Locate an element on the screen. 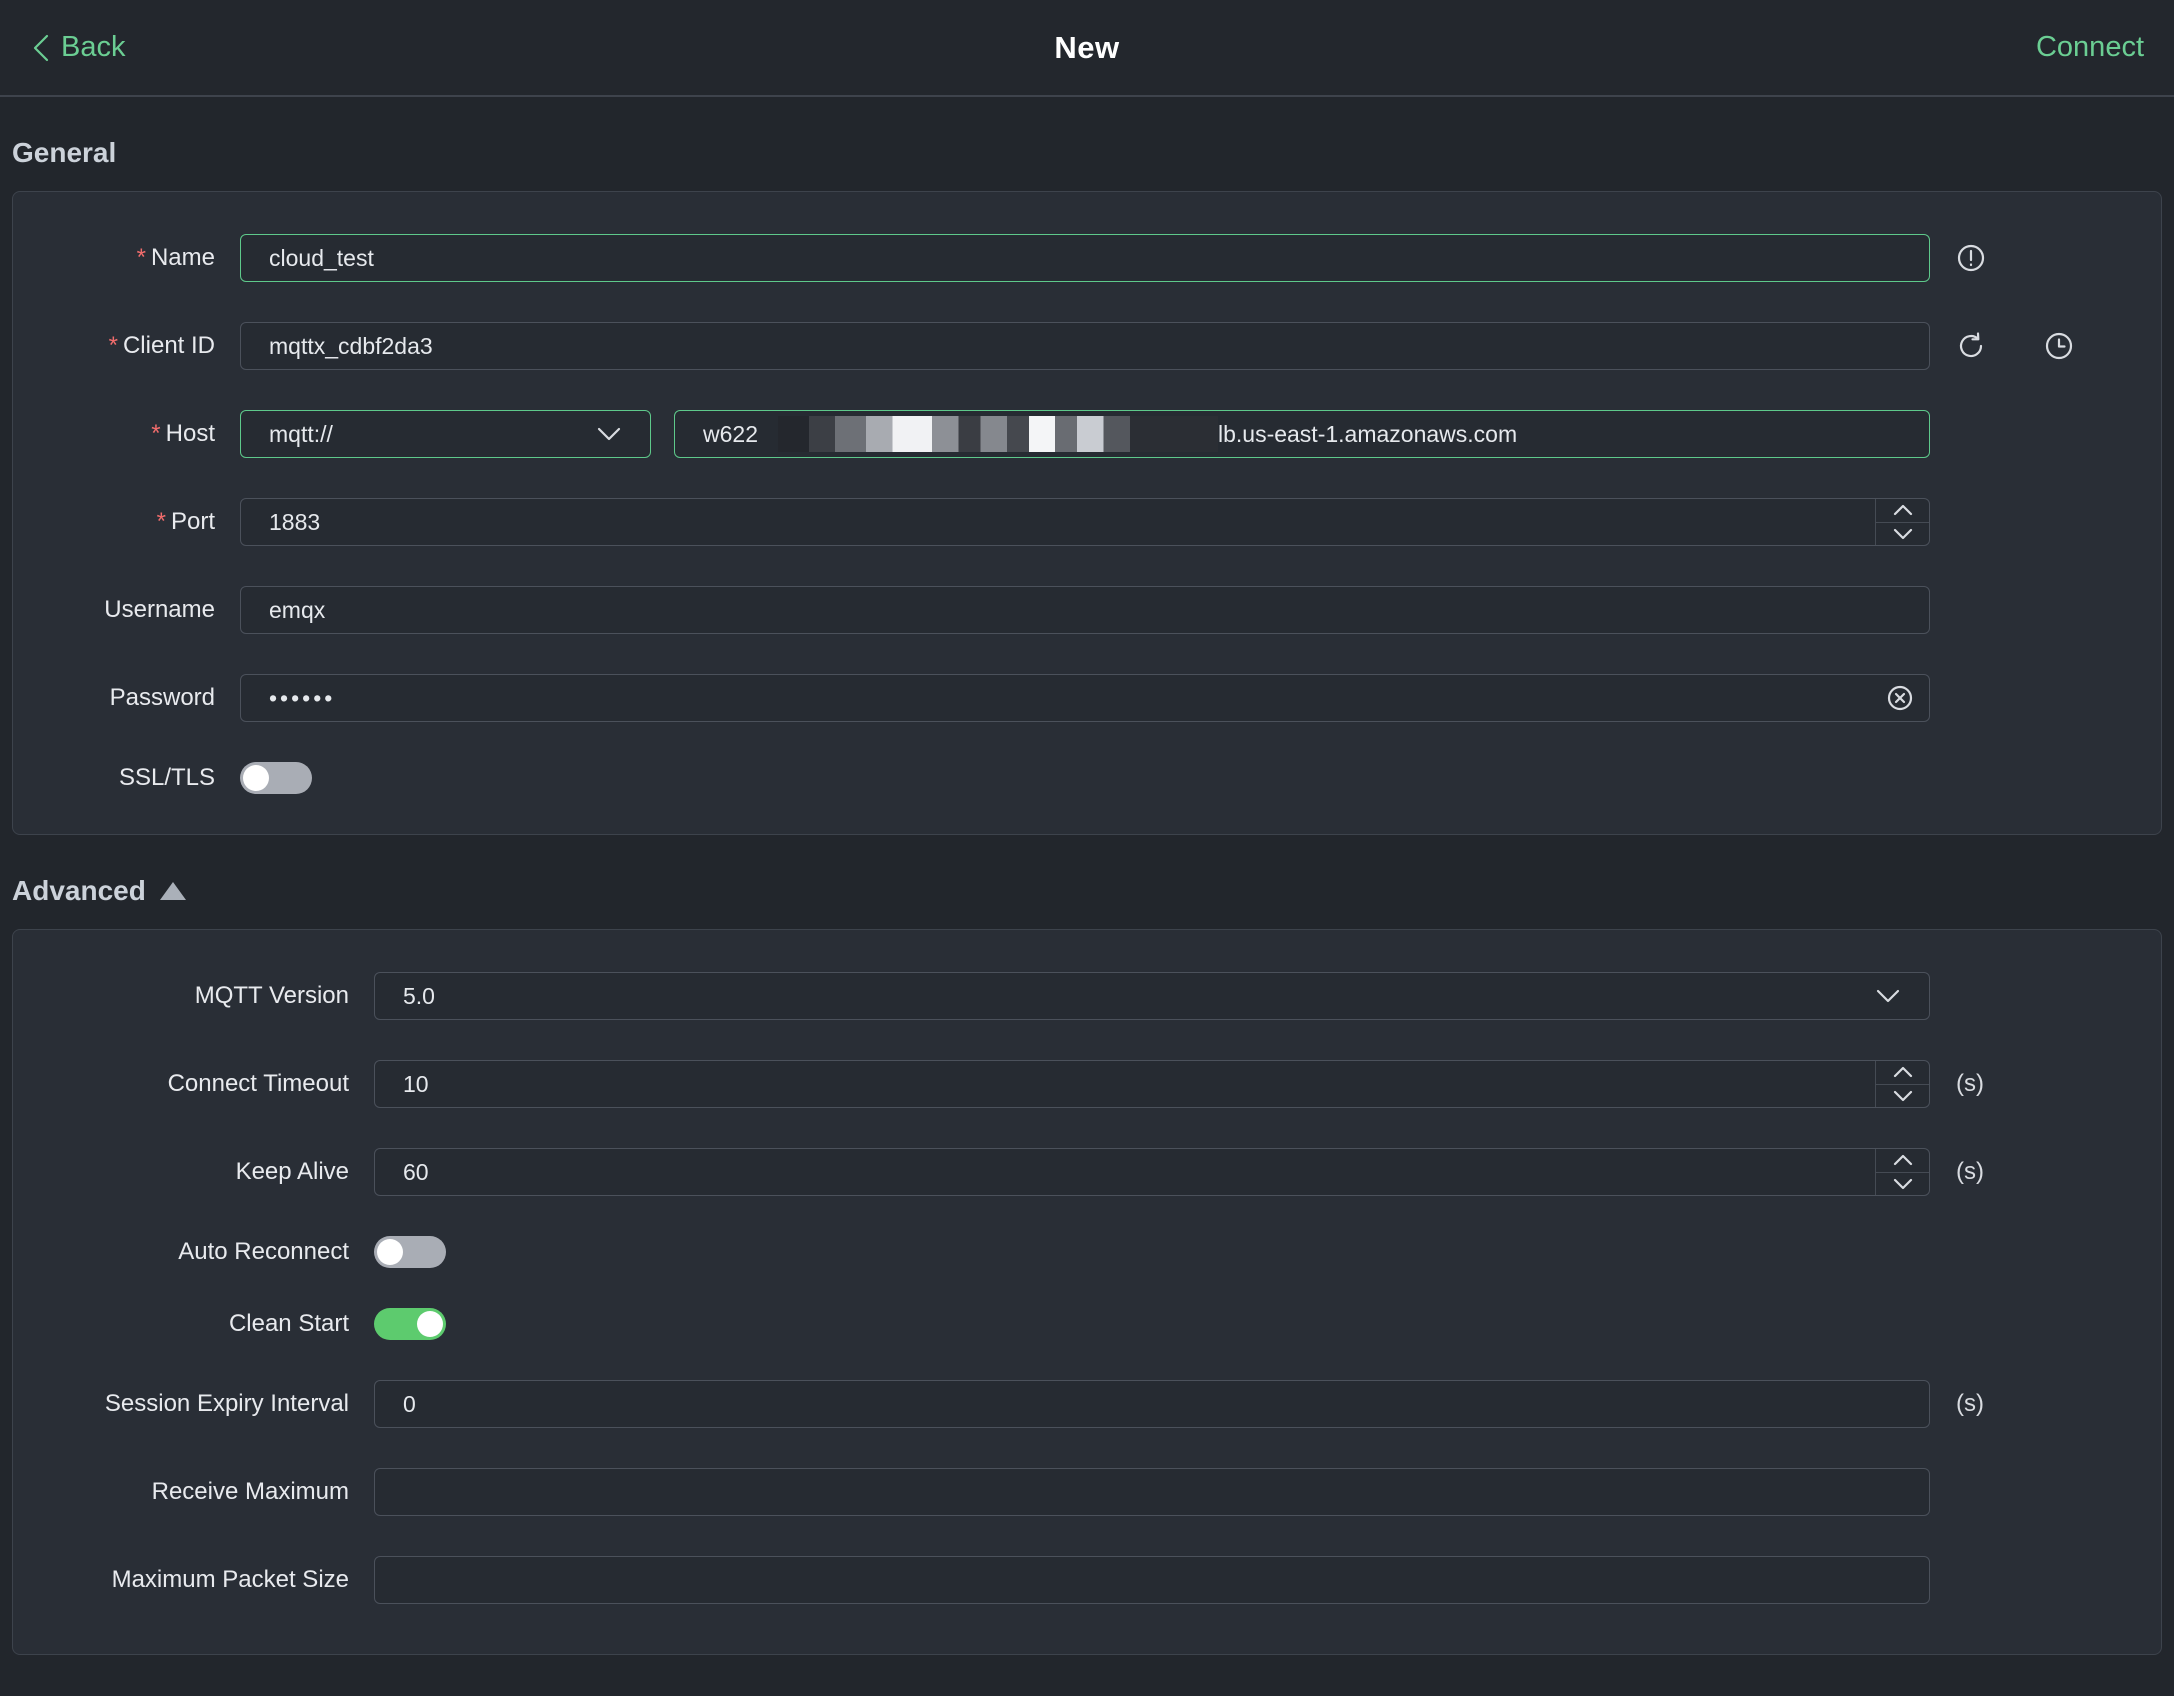  alert-circle-icon is located at coordinates (1971, 258).